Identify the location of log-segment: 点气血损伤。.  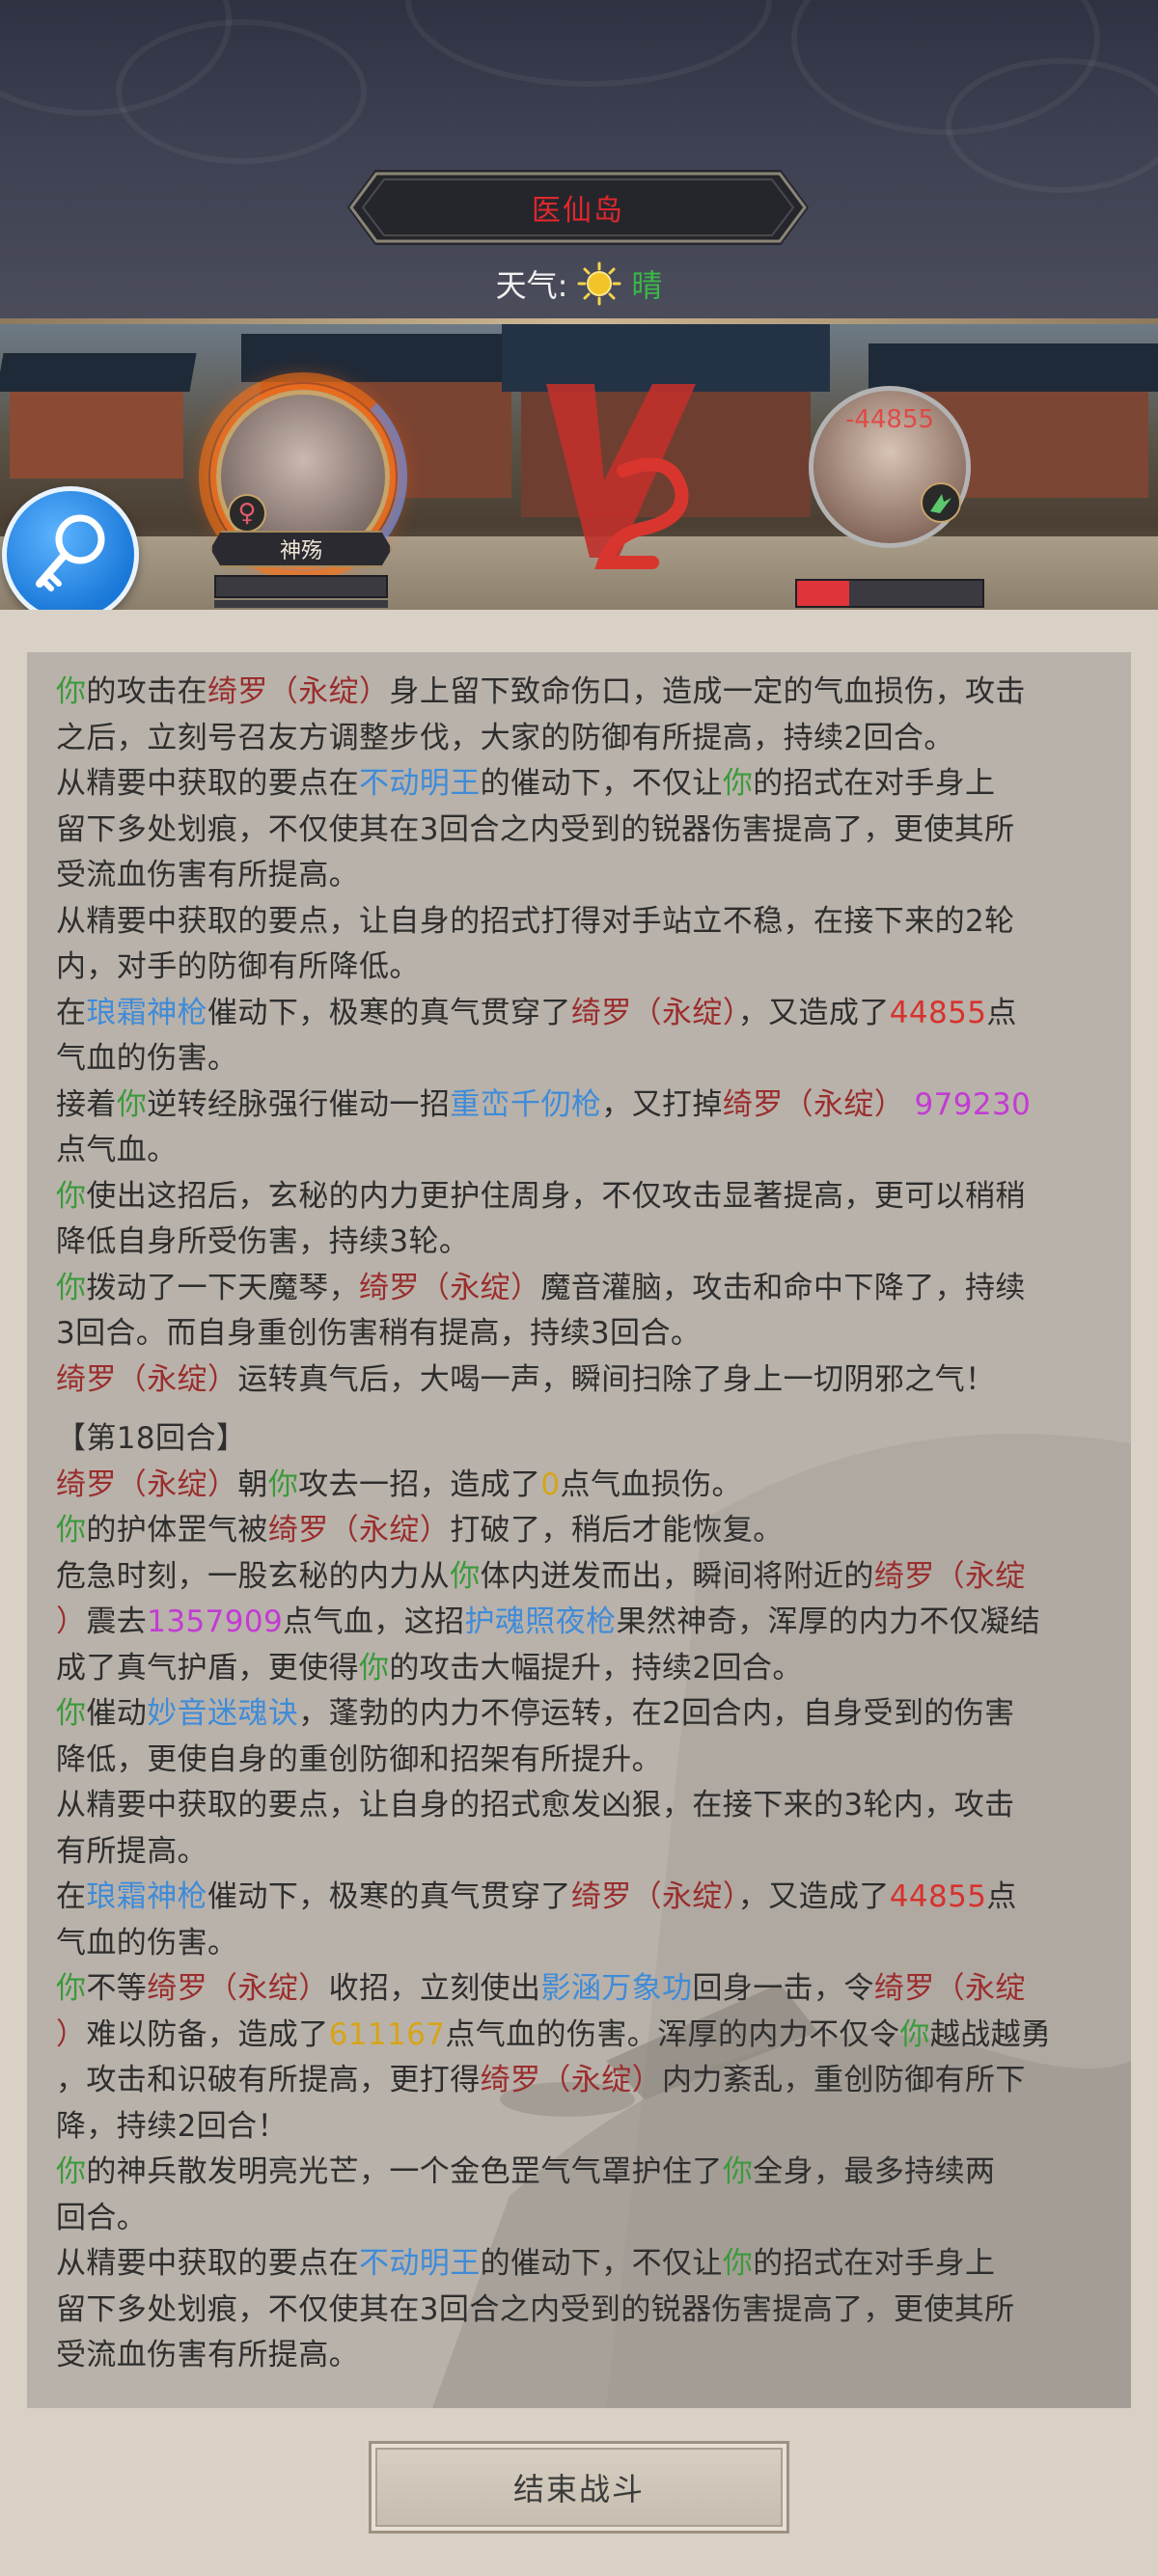
(651, 1484).